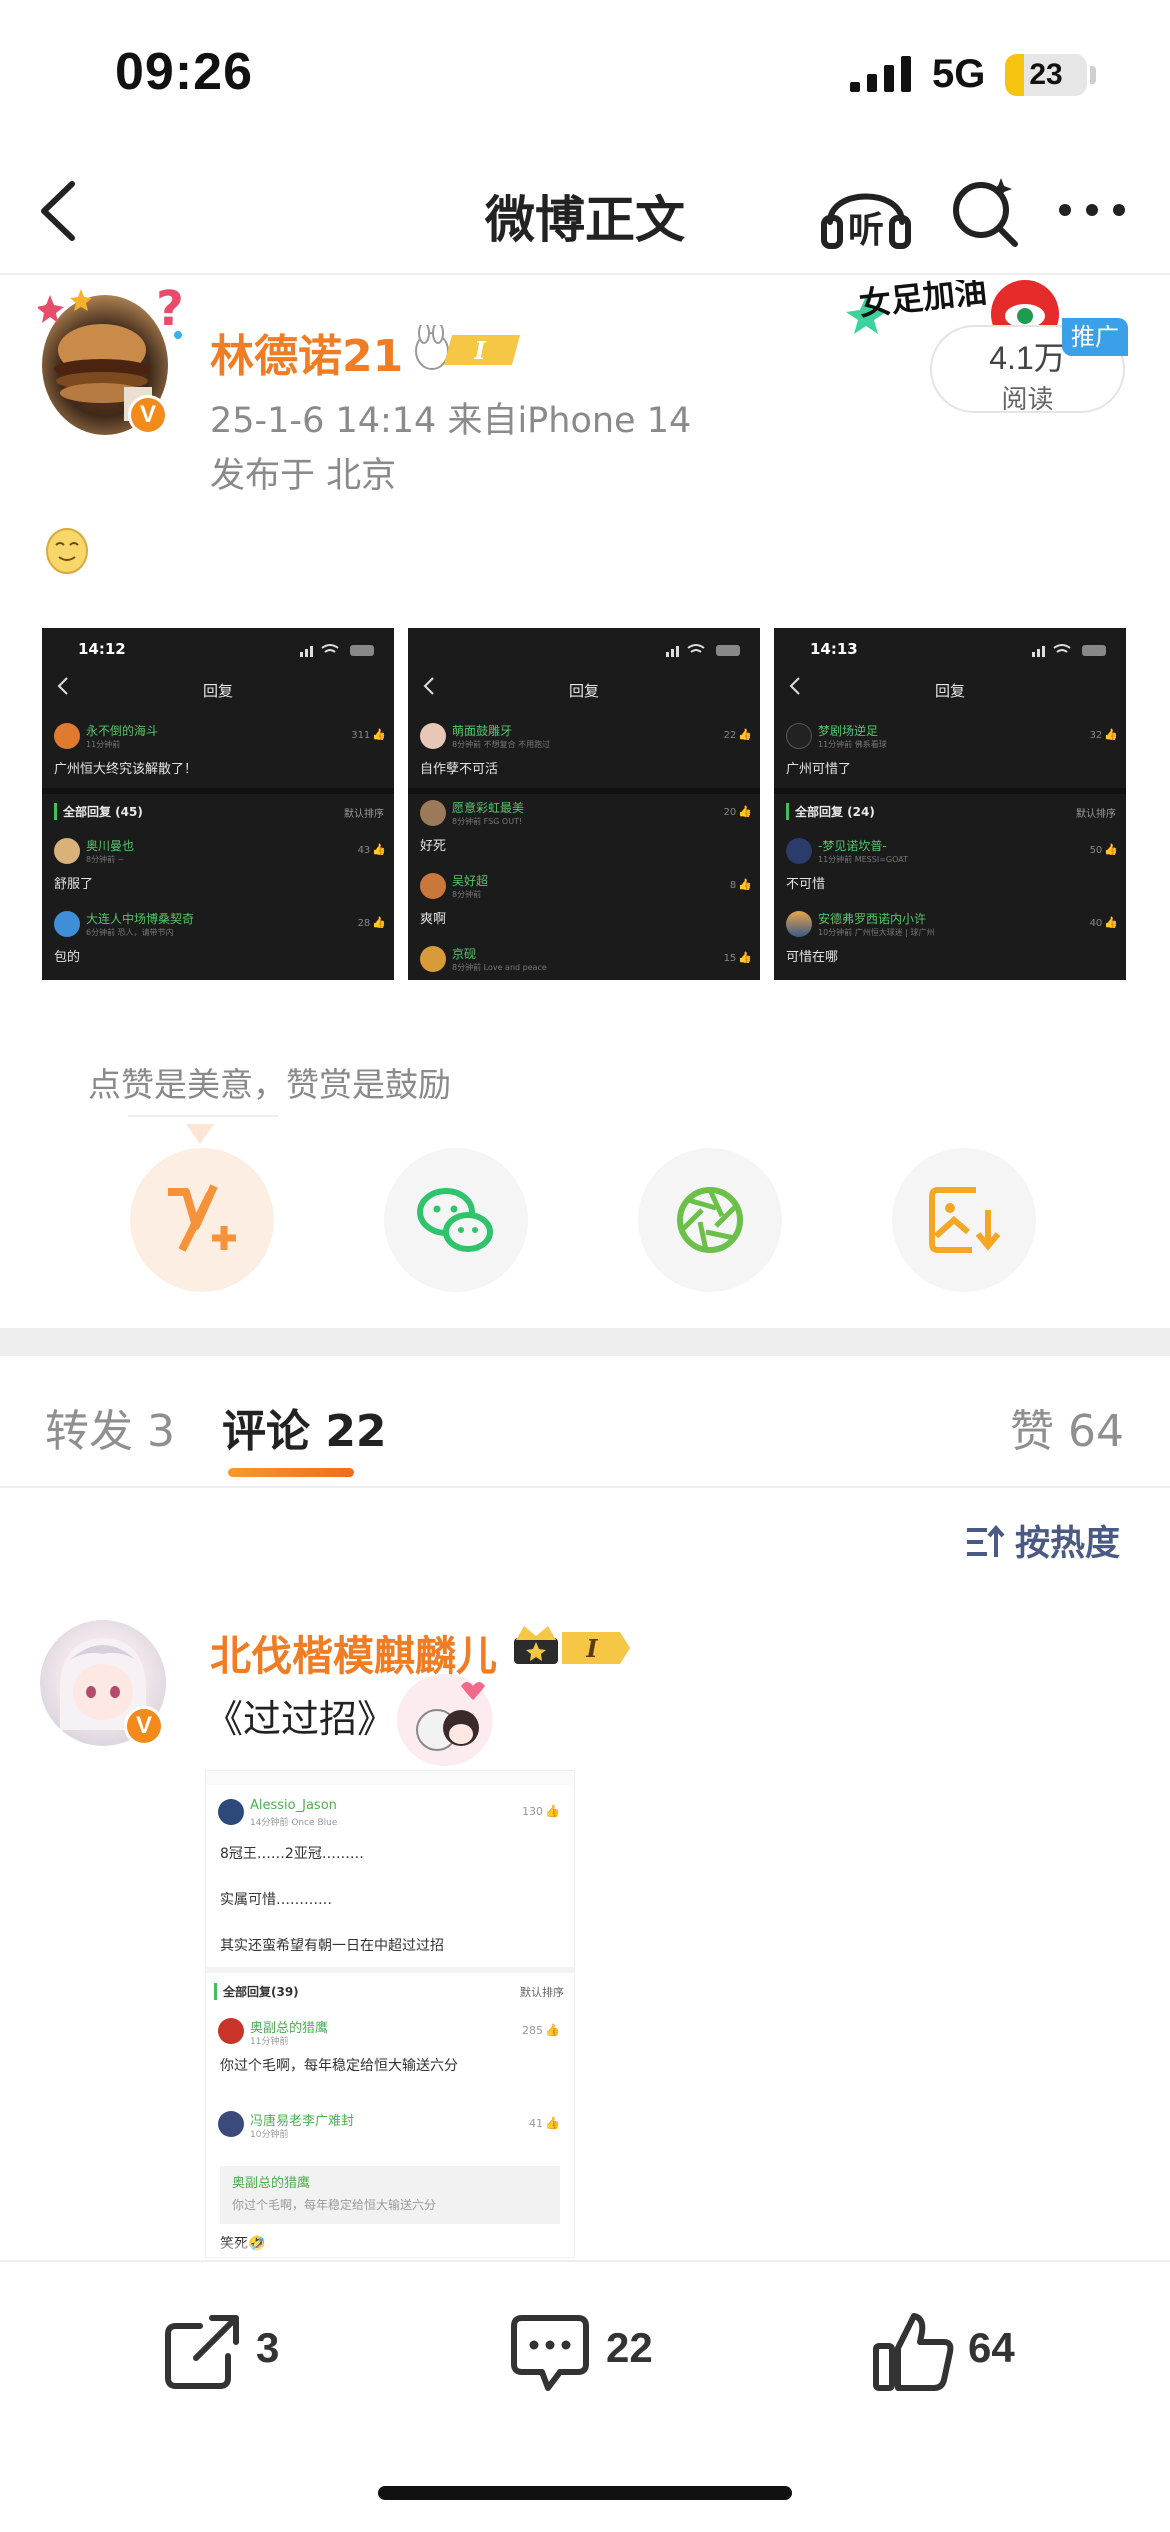 This screenshot has height=2532, width=1170. I want to click on tab-repost: 转发 3, so click(110, 1427).